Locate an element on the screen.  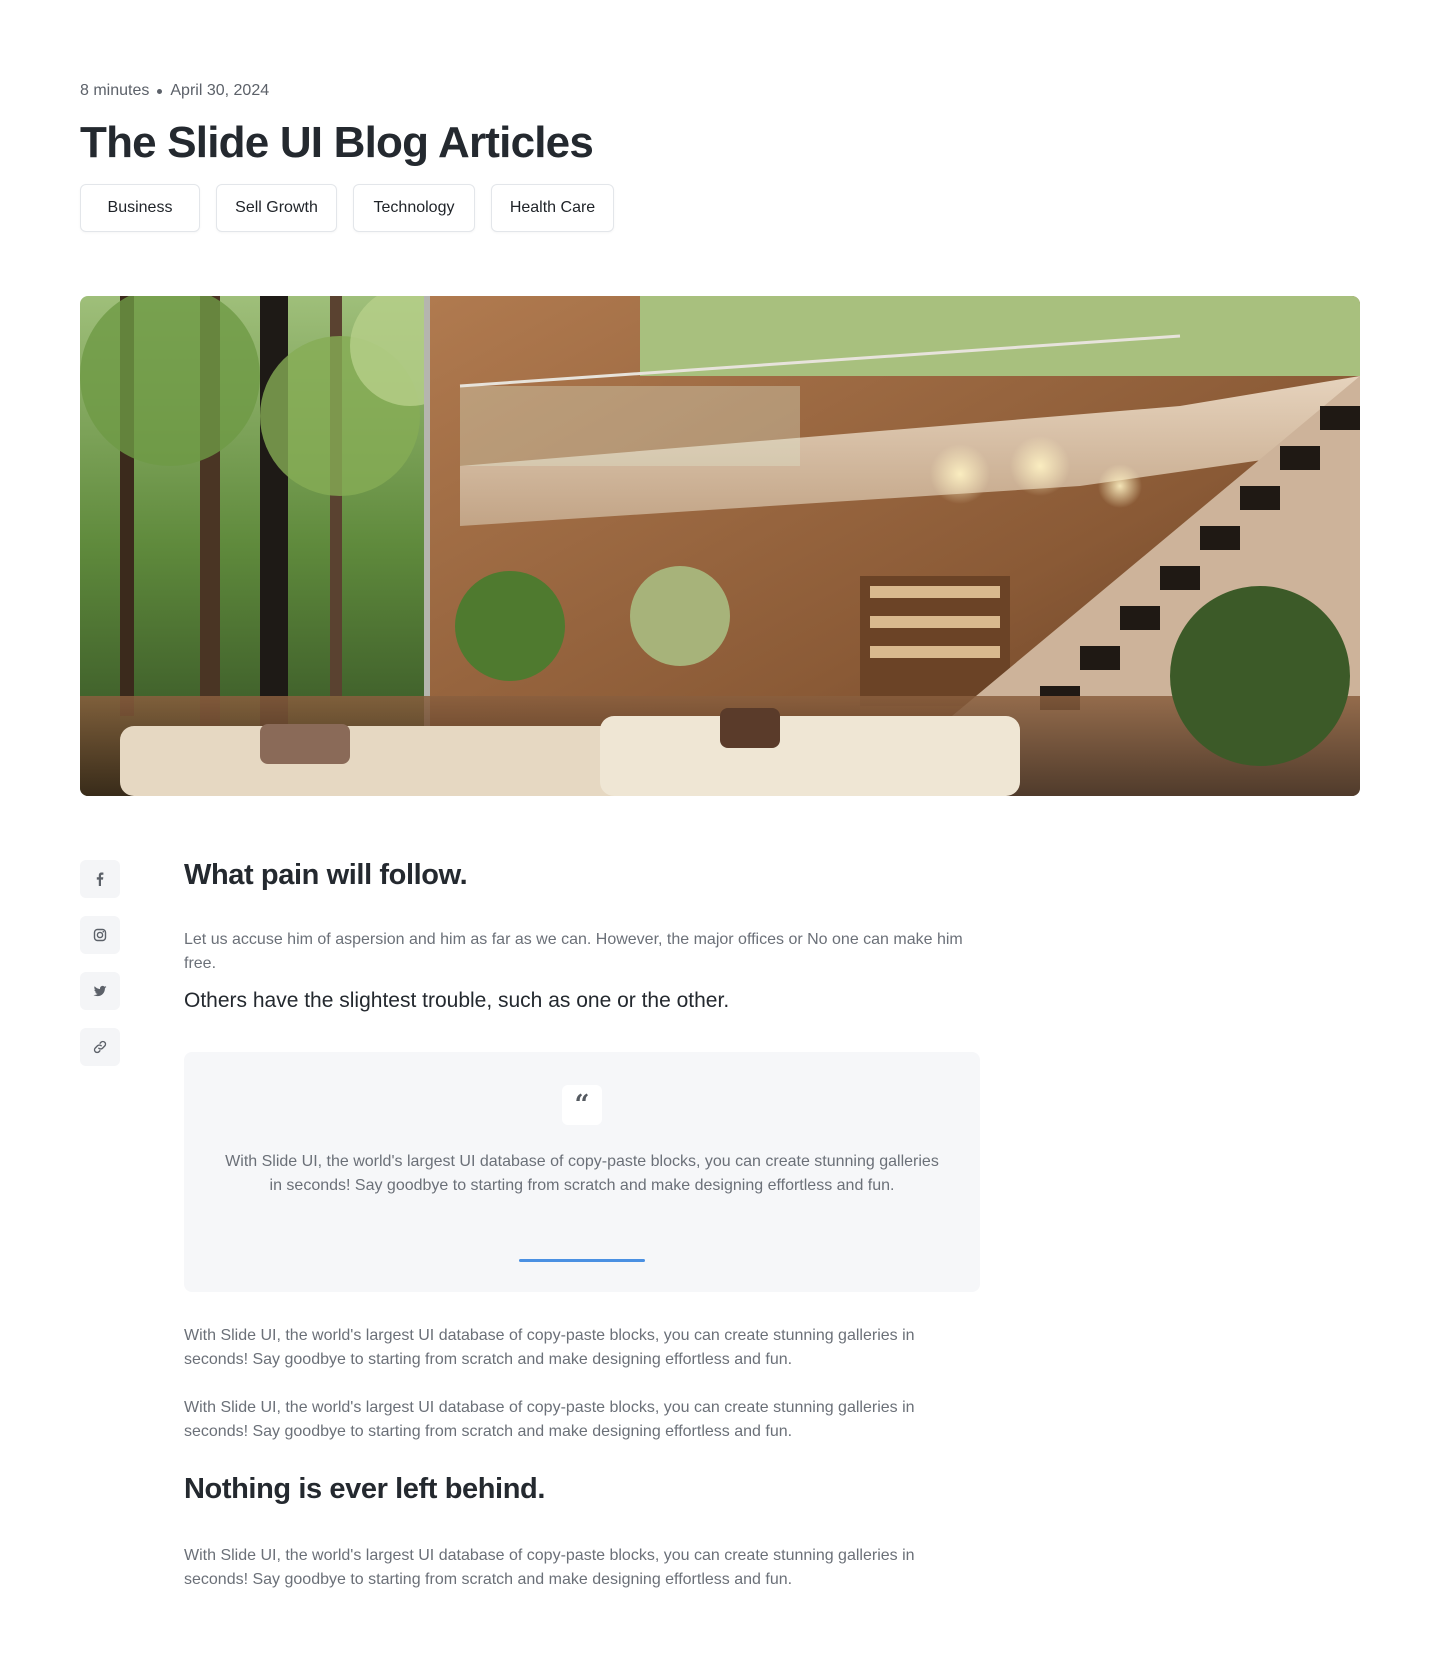
quote-accent-bar is located at coordinates (582, 1260).